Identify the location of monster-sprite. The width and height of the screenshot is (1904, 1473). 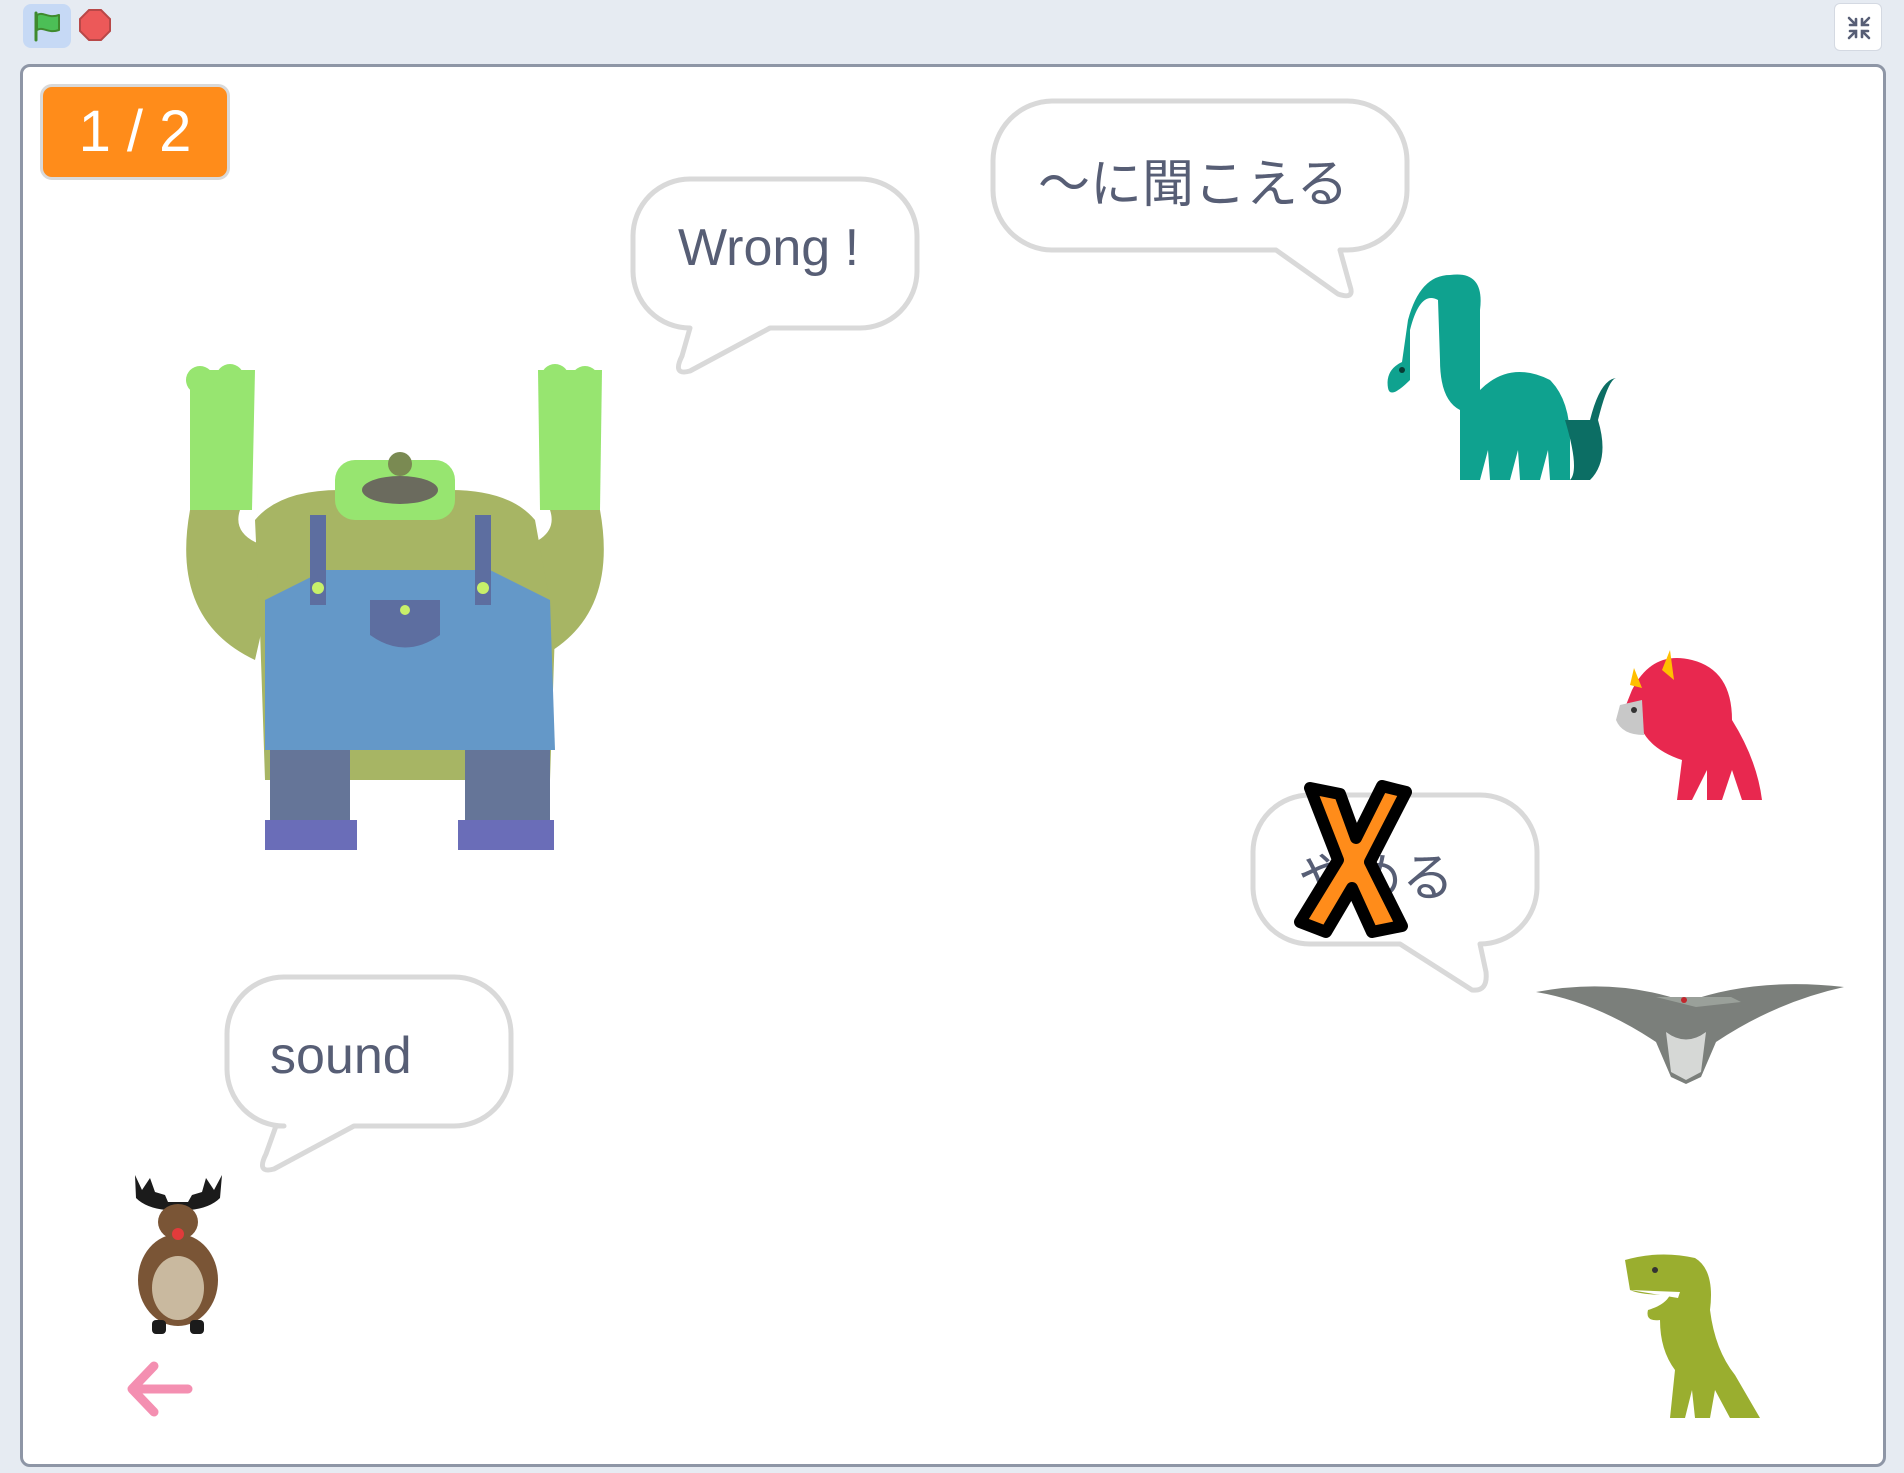
(395, 610).